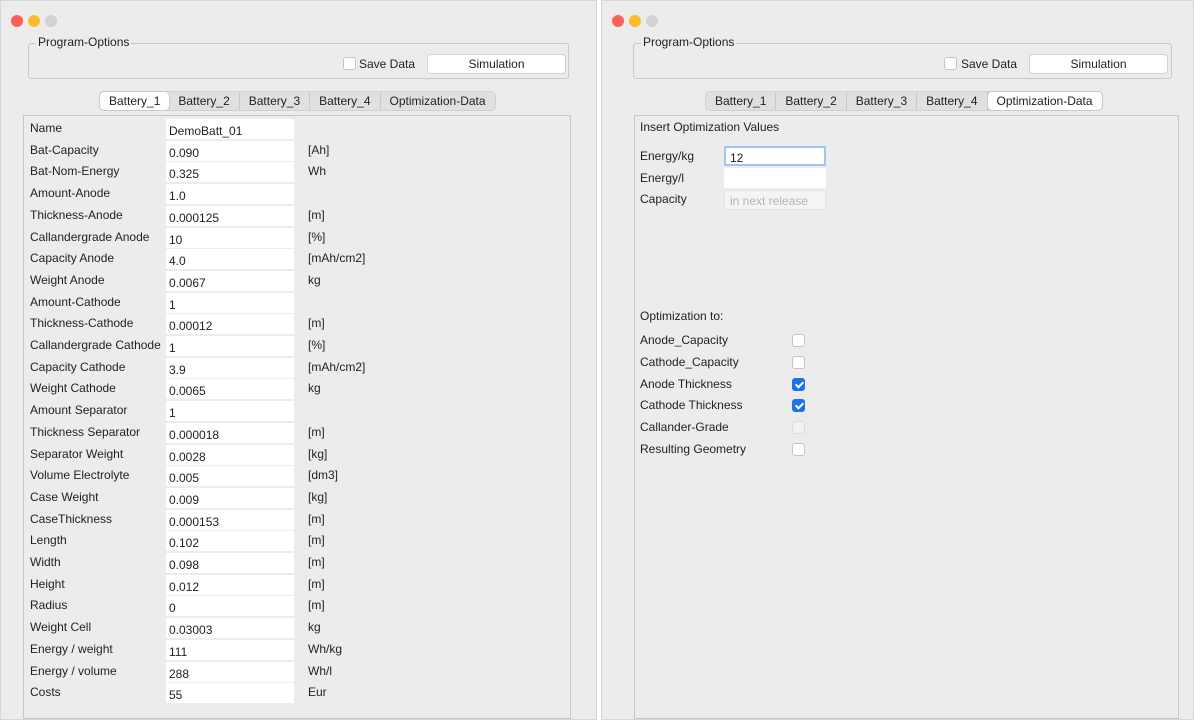 This screenshot has width=1194, height=720. I want to click on field-input-bat-nom-energy: 0.325, so click(230, 172).